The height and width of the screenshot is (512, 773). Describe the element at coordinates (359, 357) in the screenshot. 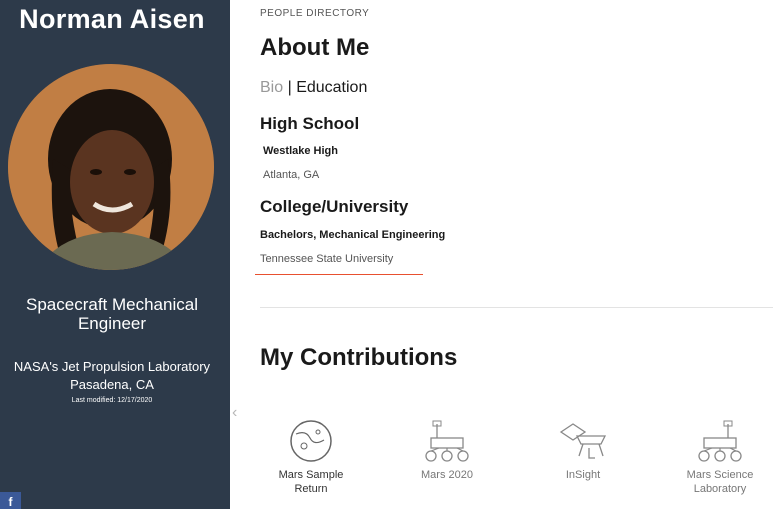

I see `contributions-heading: My Contributions` at that location.